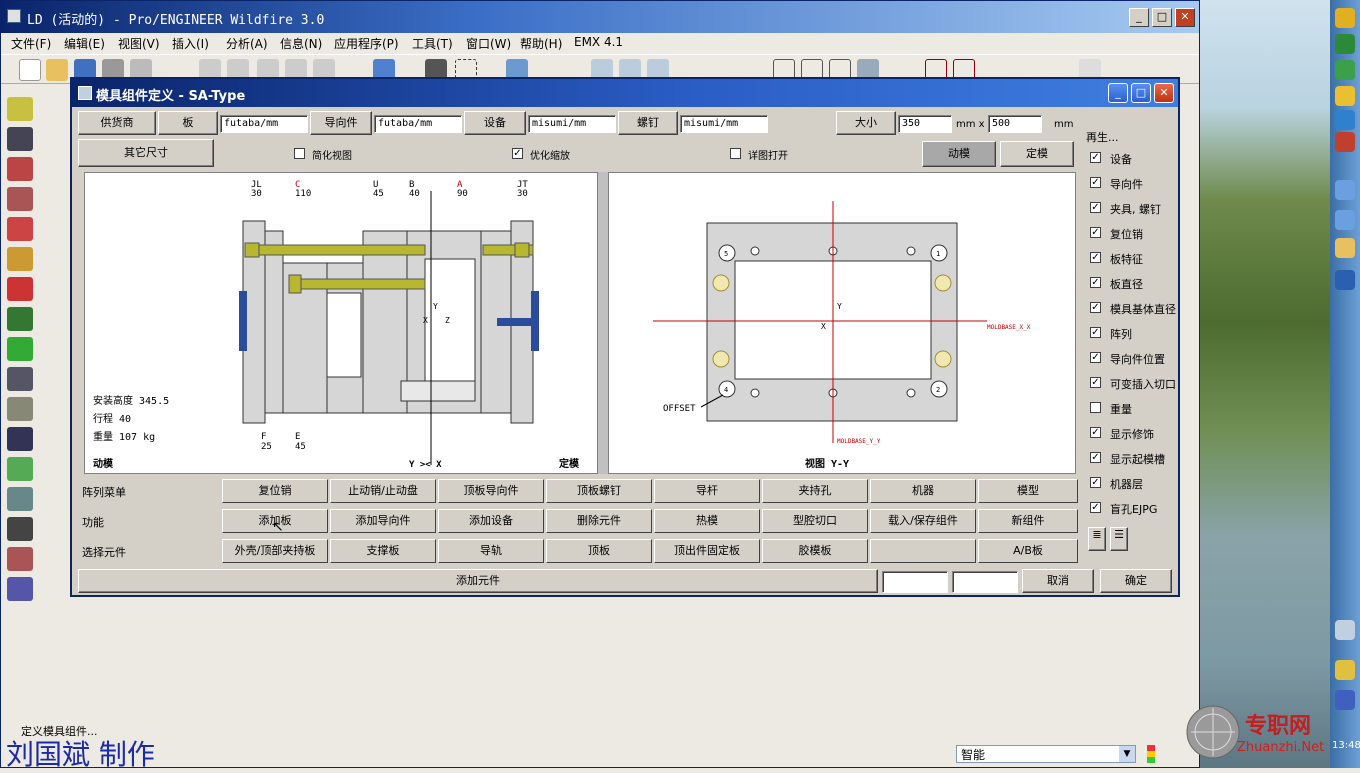 The width and height of the screenshot is (1360, 773). What do you see at coordinates (1037, 154) in the screenshot?
I see `fixed-half-button: 定模` at bounding box center [1037, 154].